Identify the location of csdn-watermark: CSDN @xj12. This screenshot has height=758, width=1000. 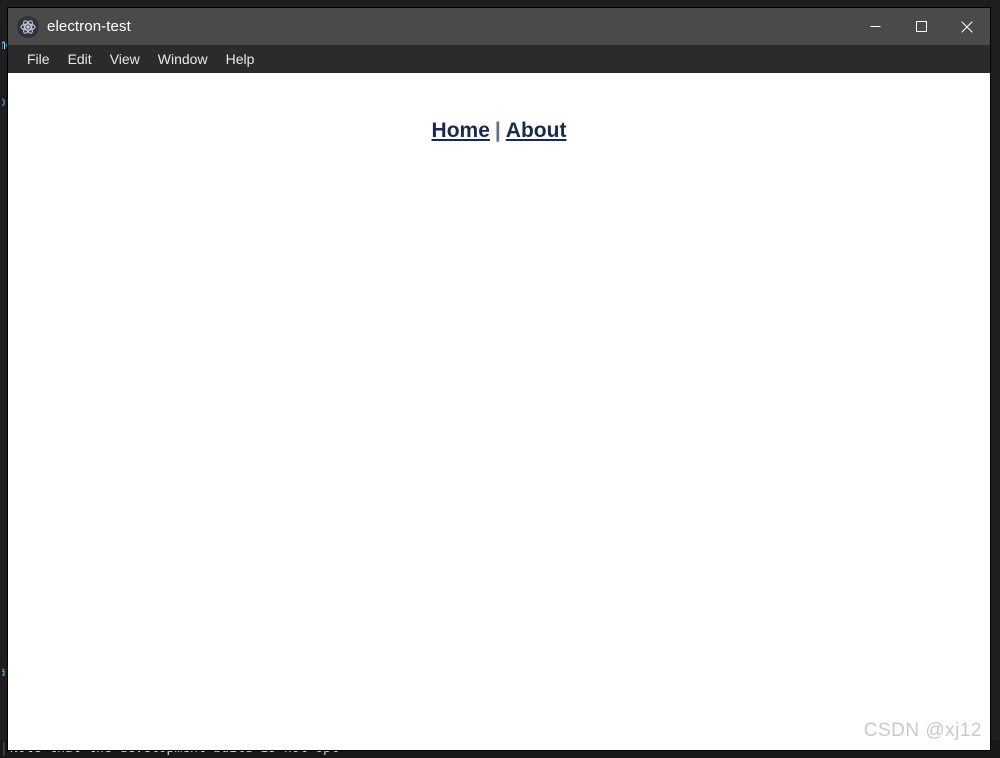
(922, 730).